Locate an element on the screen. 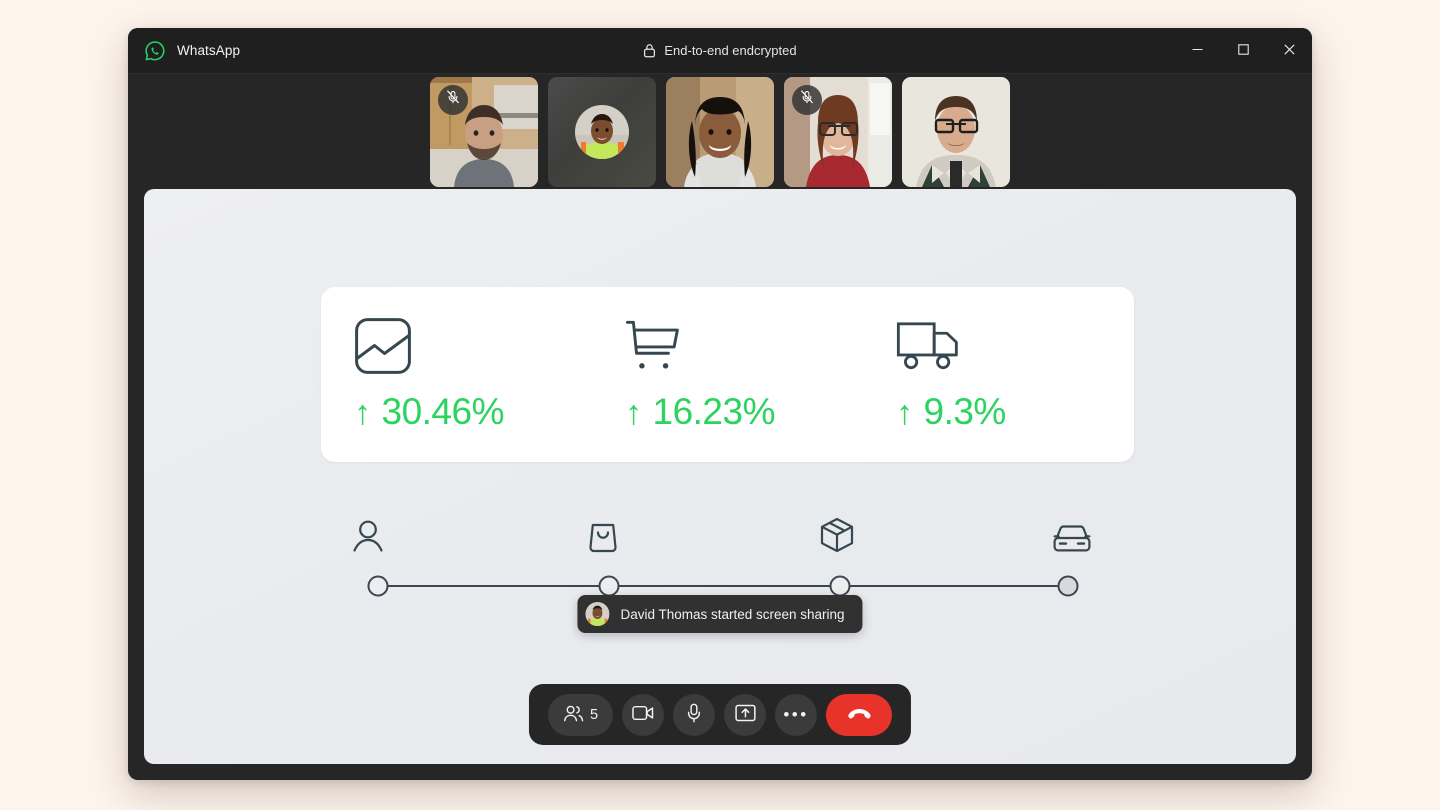 The width and height of the screenshot is (1440, 810). call-controls: 5 ••• is located at coordinates (720, 714).